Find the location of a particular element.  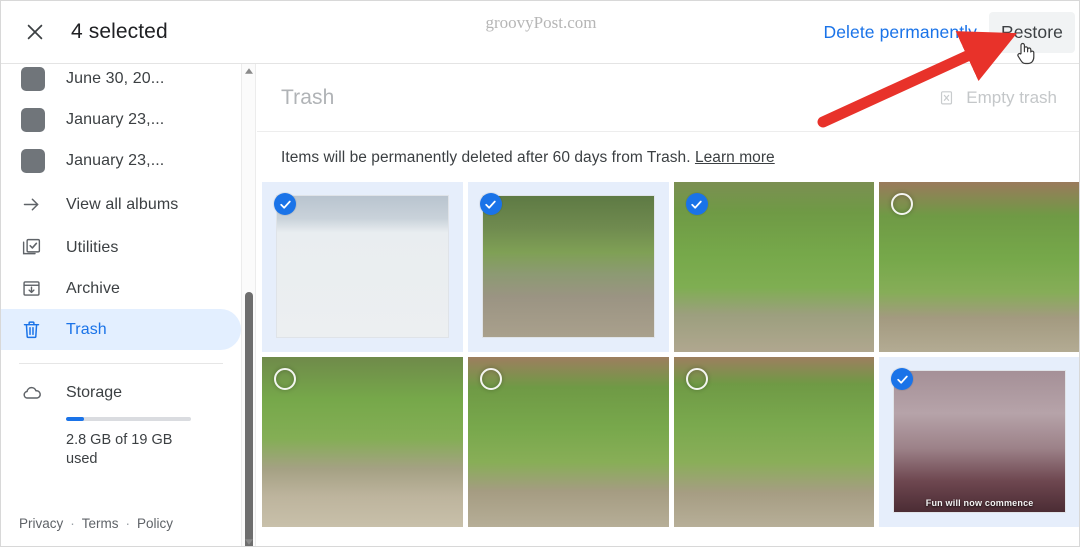

empty-trash-icon is located at coordinates (946, 97).